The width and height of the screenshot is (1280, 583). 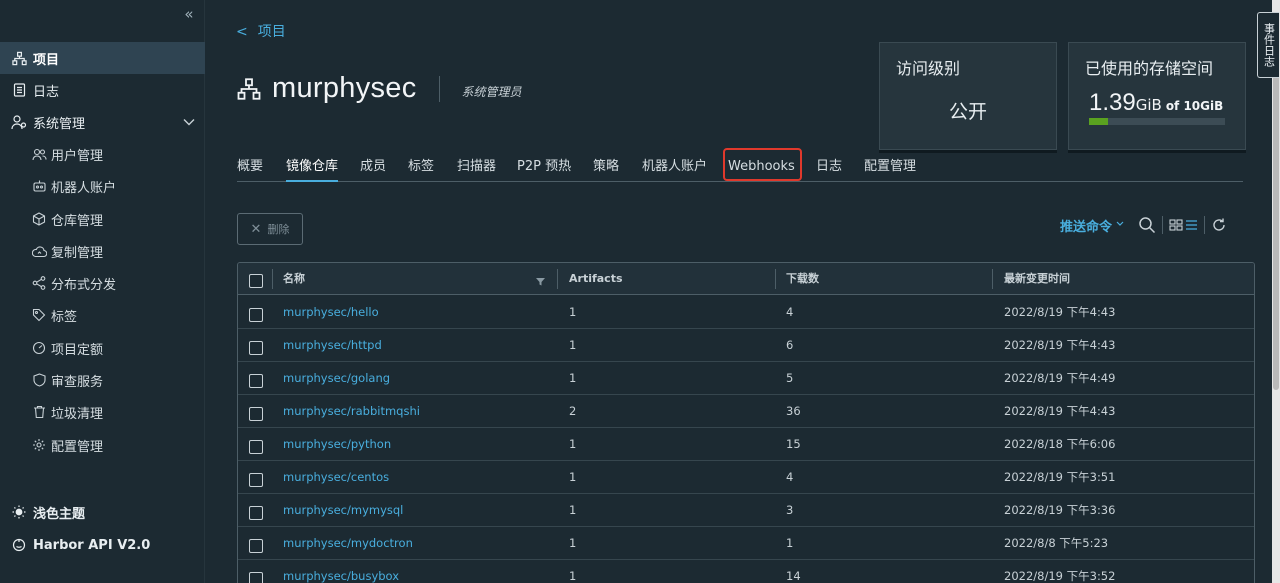 I want to click on sidebar-item-replications: 复制管理, so click(x=102, y=251).